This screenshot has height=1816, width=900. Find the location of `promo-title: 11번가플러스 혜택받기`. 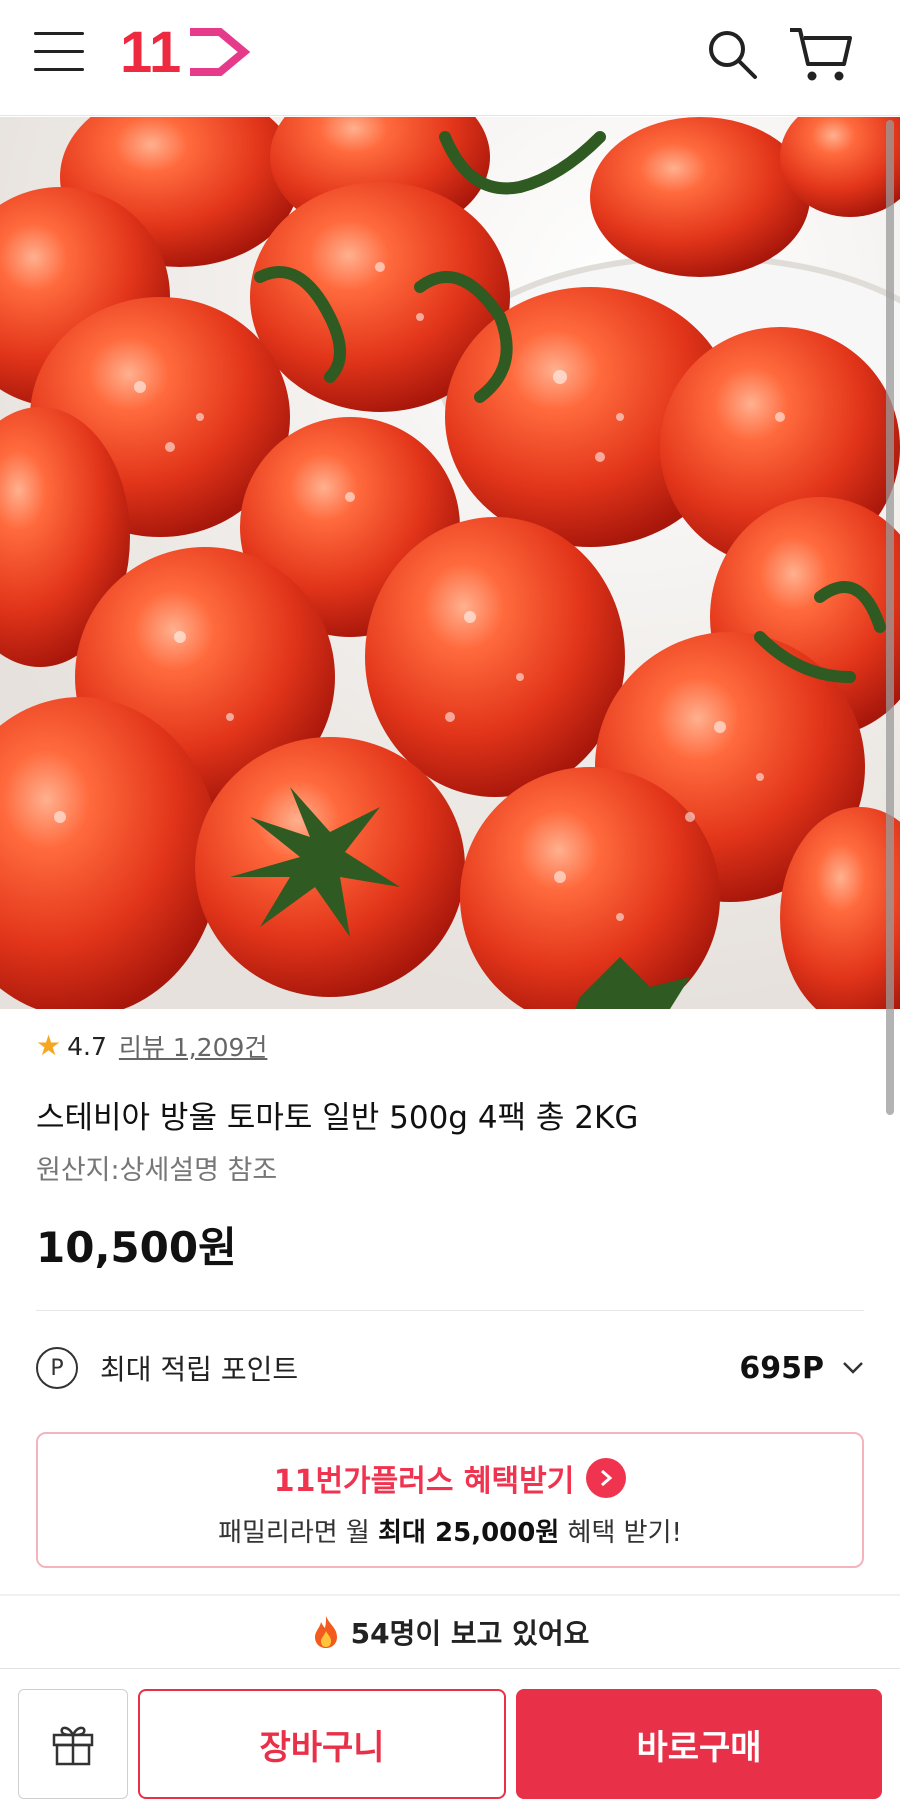

promo-title: 11번가플러스 혜택받기 is located at coordinates (424, 1481).